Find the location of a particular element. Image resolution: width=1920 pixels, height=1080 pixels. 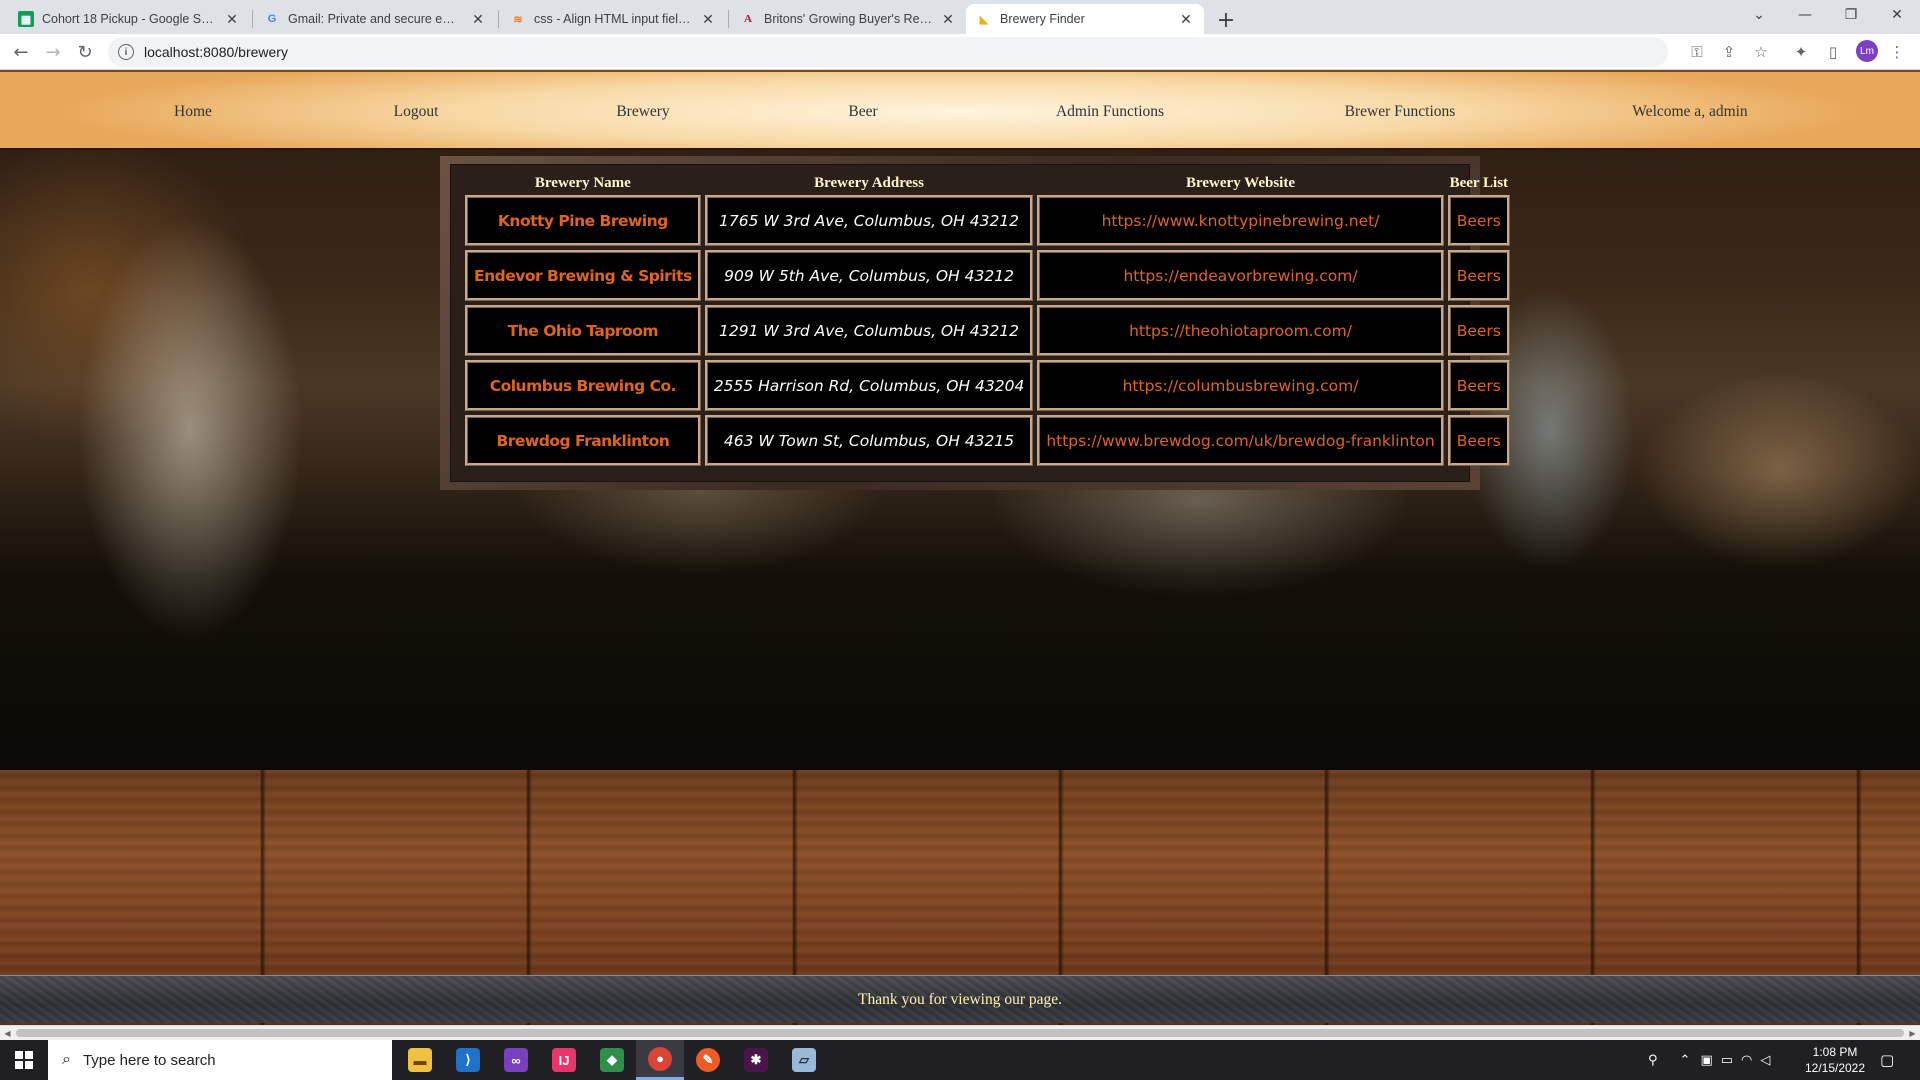

sheets-icon: ▦ is located at coordinates (26, 19).